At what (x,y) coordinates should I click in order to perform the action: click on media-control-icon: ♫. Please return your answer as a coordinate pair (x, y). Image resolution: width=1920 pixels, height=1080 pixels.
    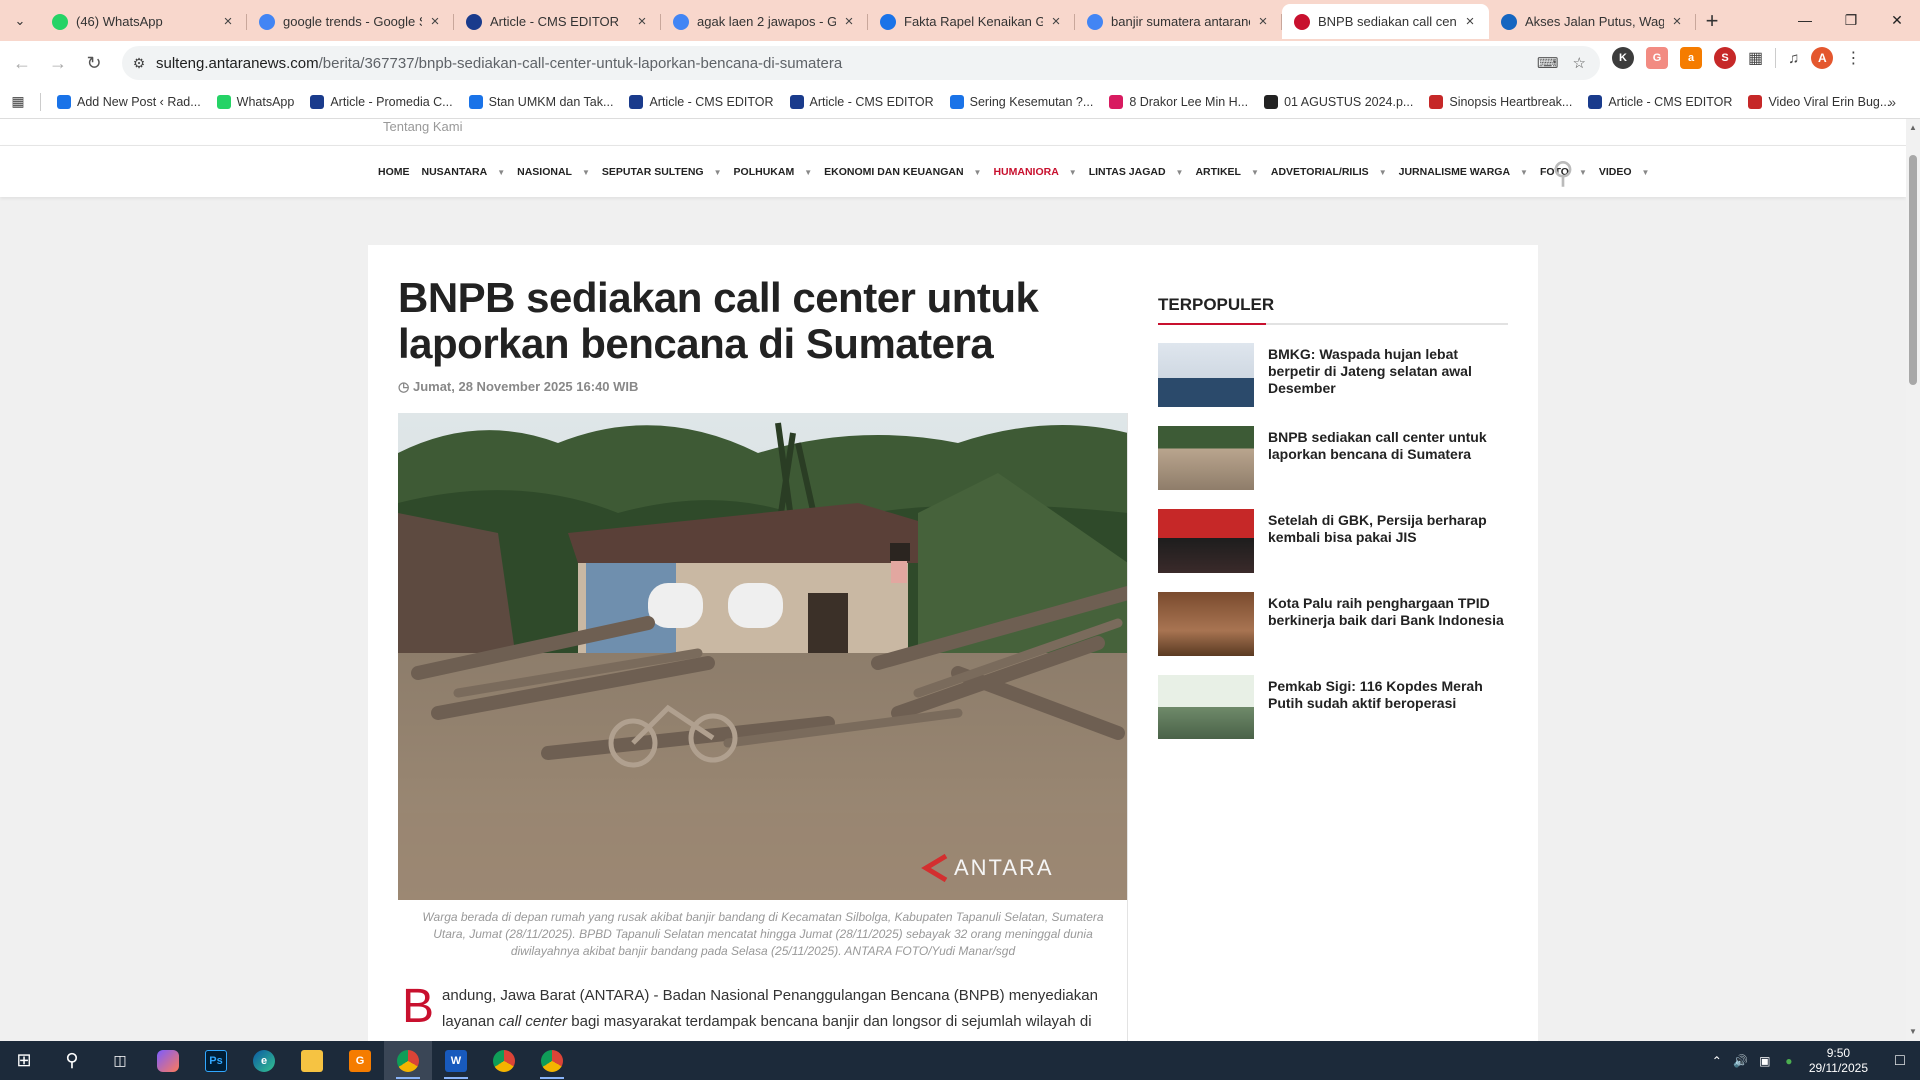
    Looking at the image, I should click on (1793, 58).